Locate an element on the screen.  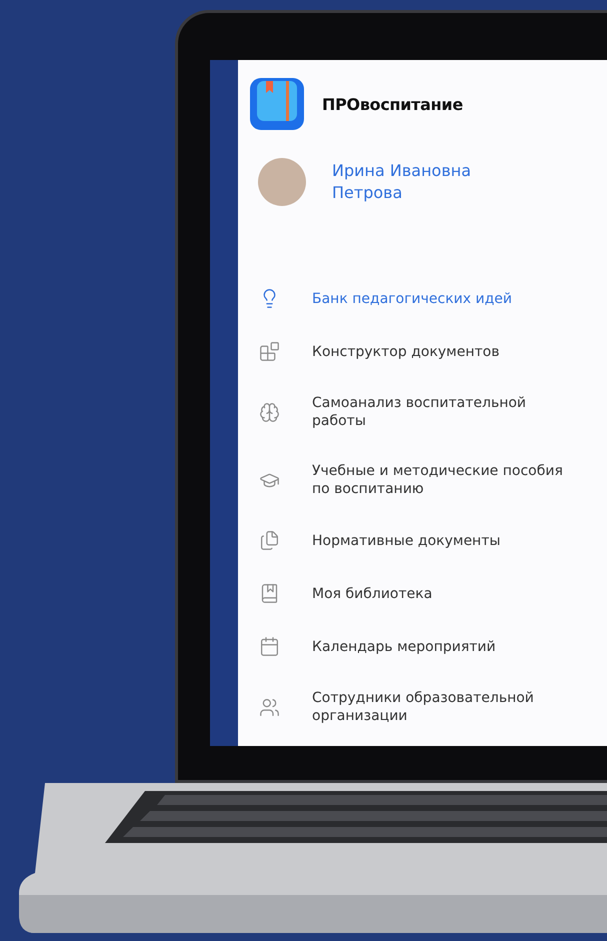
avatar is located at coordinates (282, 182).